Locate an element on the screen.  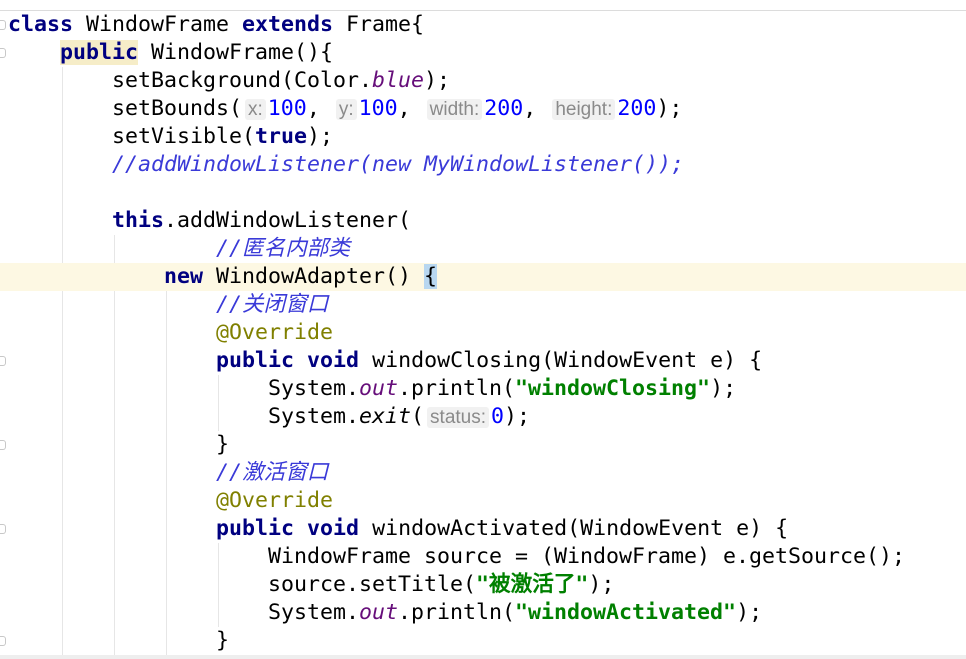
code-text: setVisible( is located at coordinates (132, 136).